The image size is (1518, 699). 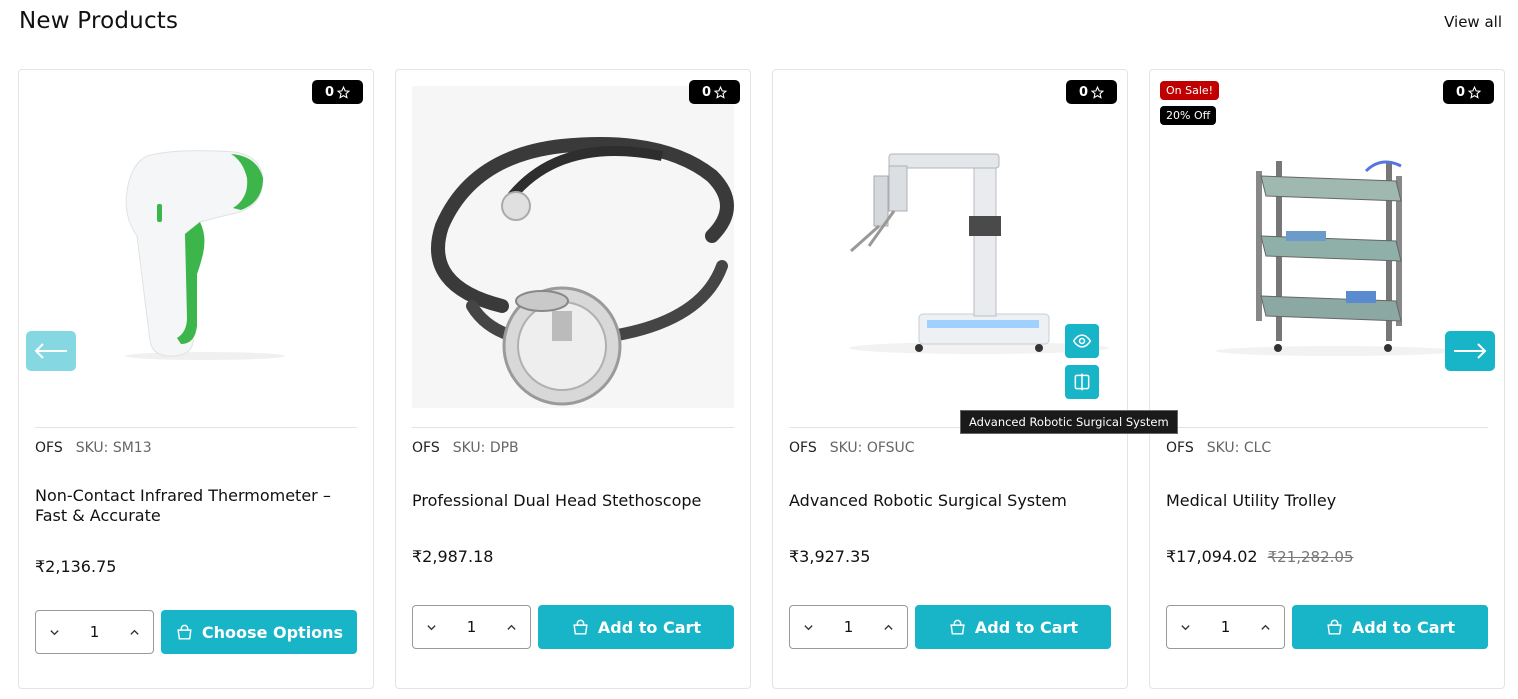 What do you see at coordinates (485, 448) in the screenshot?
I see `sku-label: SKU: DPB` at bounding box center [485, 448].